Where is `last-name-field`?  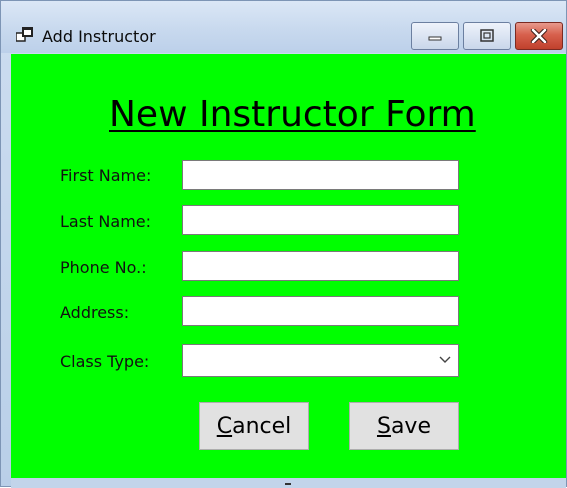
last-name-field is located at coordinates (320, 220).